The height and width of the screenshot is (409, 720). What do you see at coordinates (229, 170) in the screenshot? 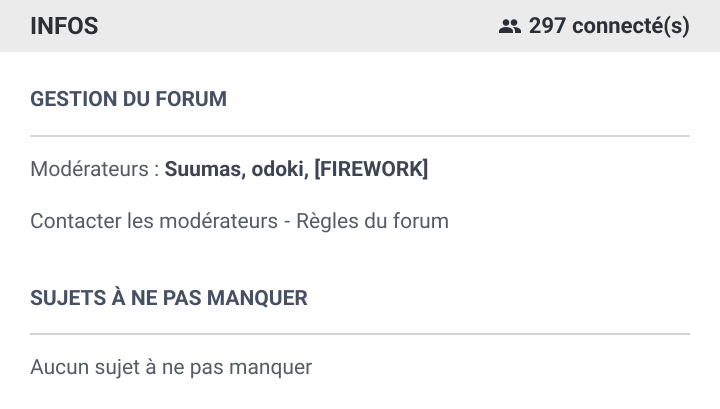
I see `info-text: Modérateurs : Suumas, odoki, [FIREWORK]` at bounding box center [229, 170].